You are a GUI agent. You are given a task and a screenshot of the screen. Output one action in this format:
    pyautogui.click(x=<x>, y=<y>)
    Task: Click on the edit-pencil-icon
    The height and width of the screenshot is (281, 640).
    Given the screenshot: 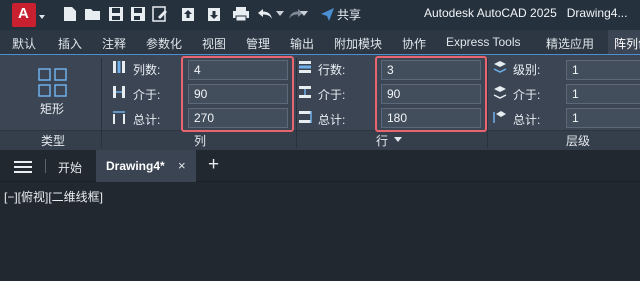 What is the action you would take?
    pyautogui.click(x=160, y=14)
    